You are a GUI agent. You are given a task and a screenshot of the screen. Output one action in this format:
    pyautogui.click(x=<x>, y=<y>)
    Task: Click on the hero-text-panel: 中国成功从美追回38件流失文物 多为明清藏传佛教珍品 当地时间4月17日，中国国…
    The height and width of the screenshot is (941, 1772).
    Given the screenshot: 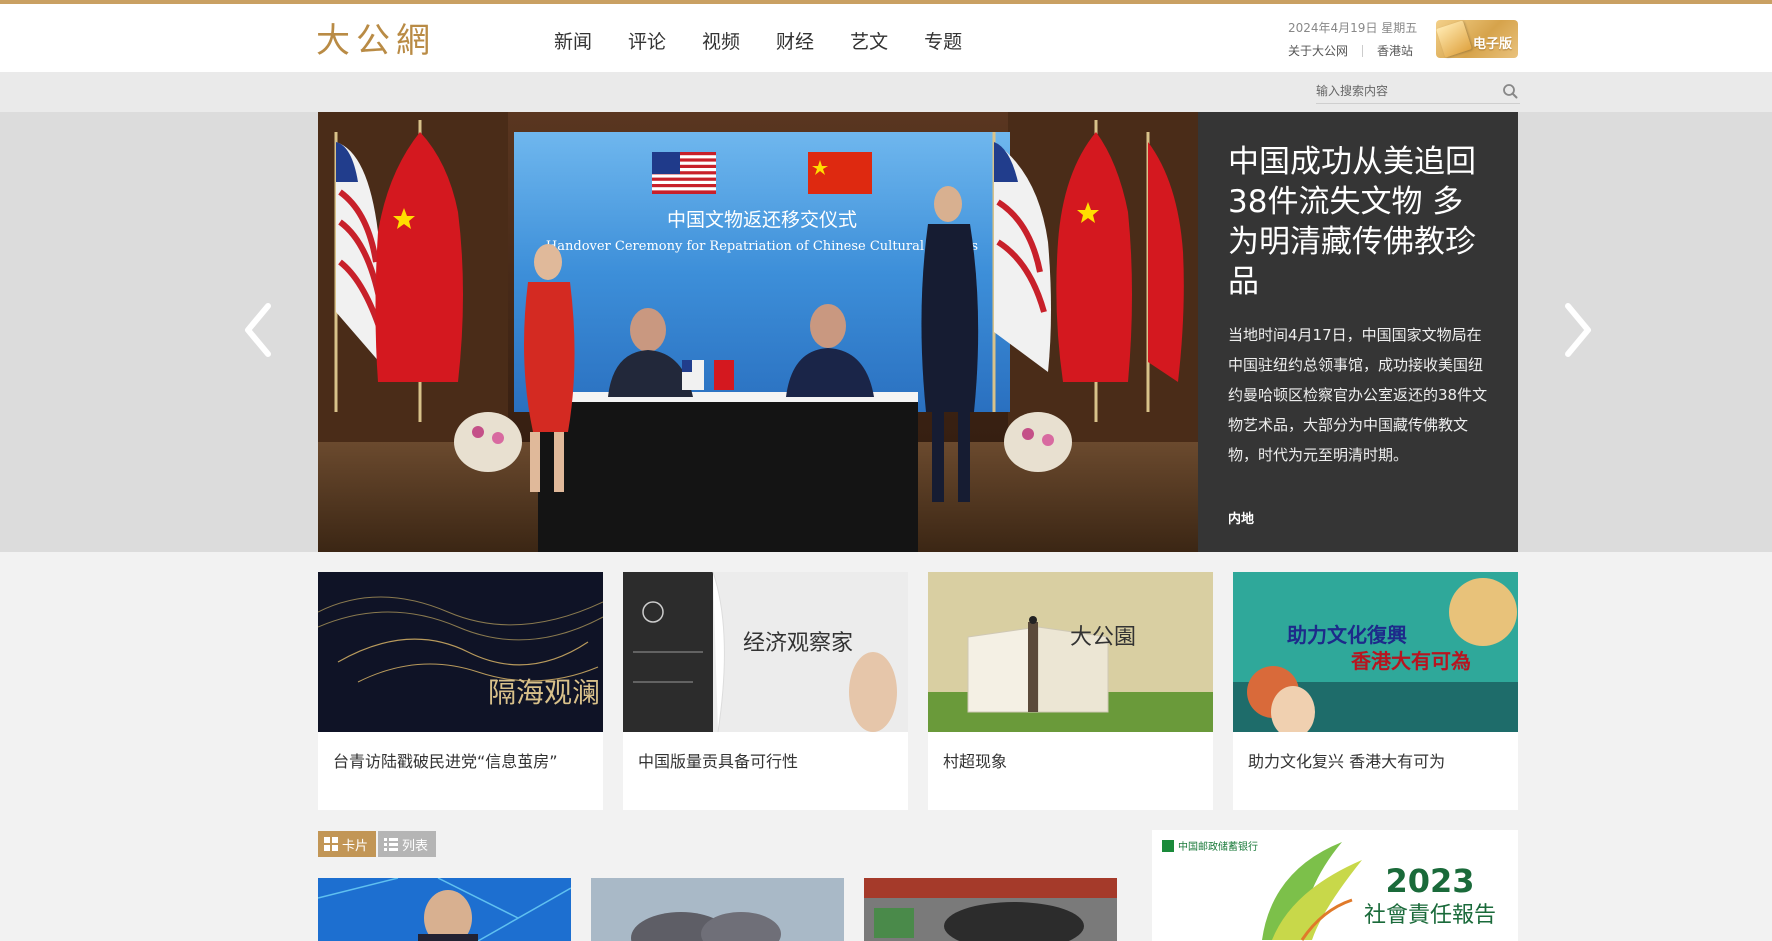 What is the action you would take?
    pyautogui.click(x=1358, y=332)
    